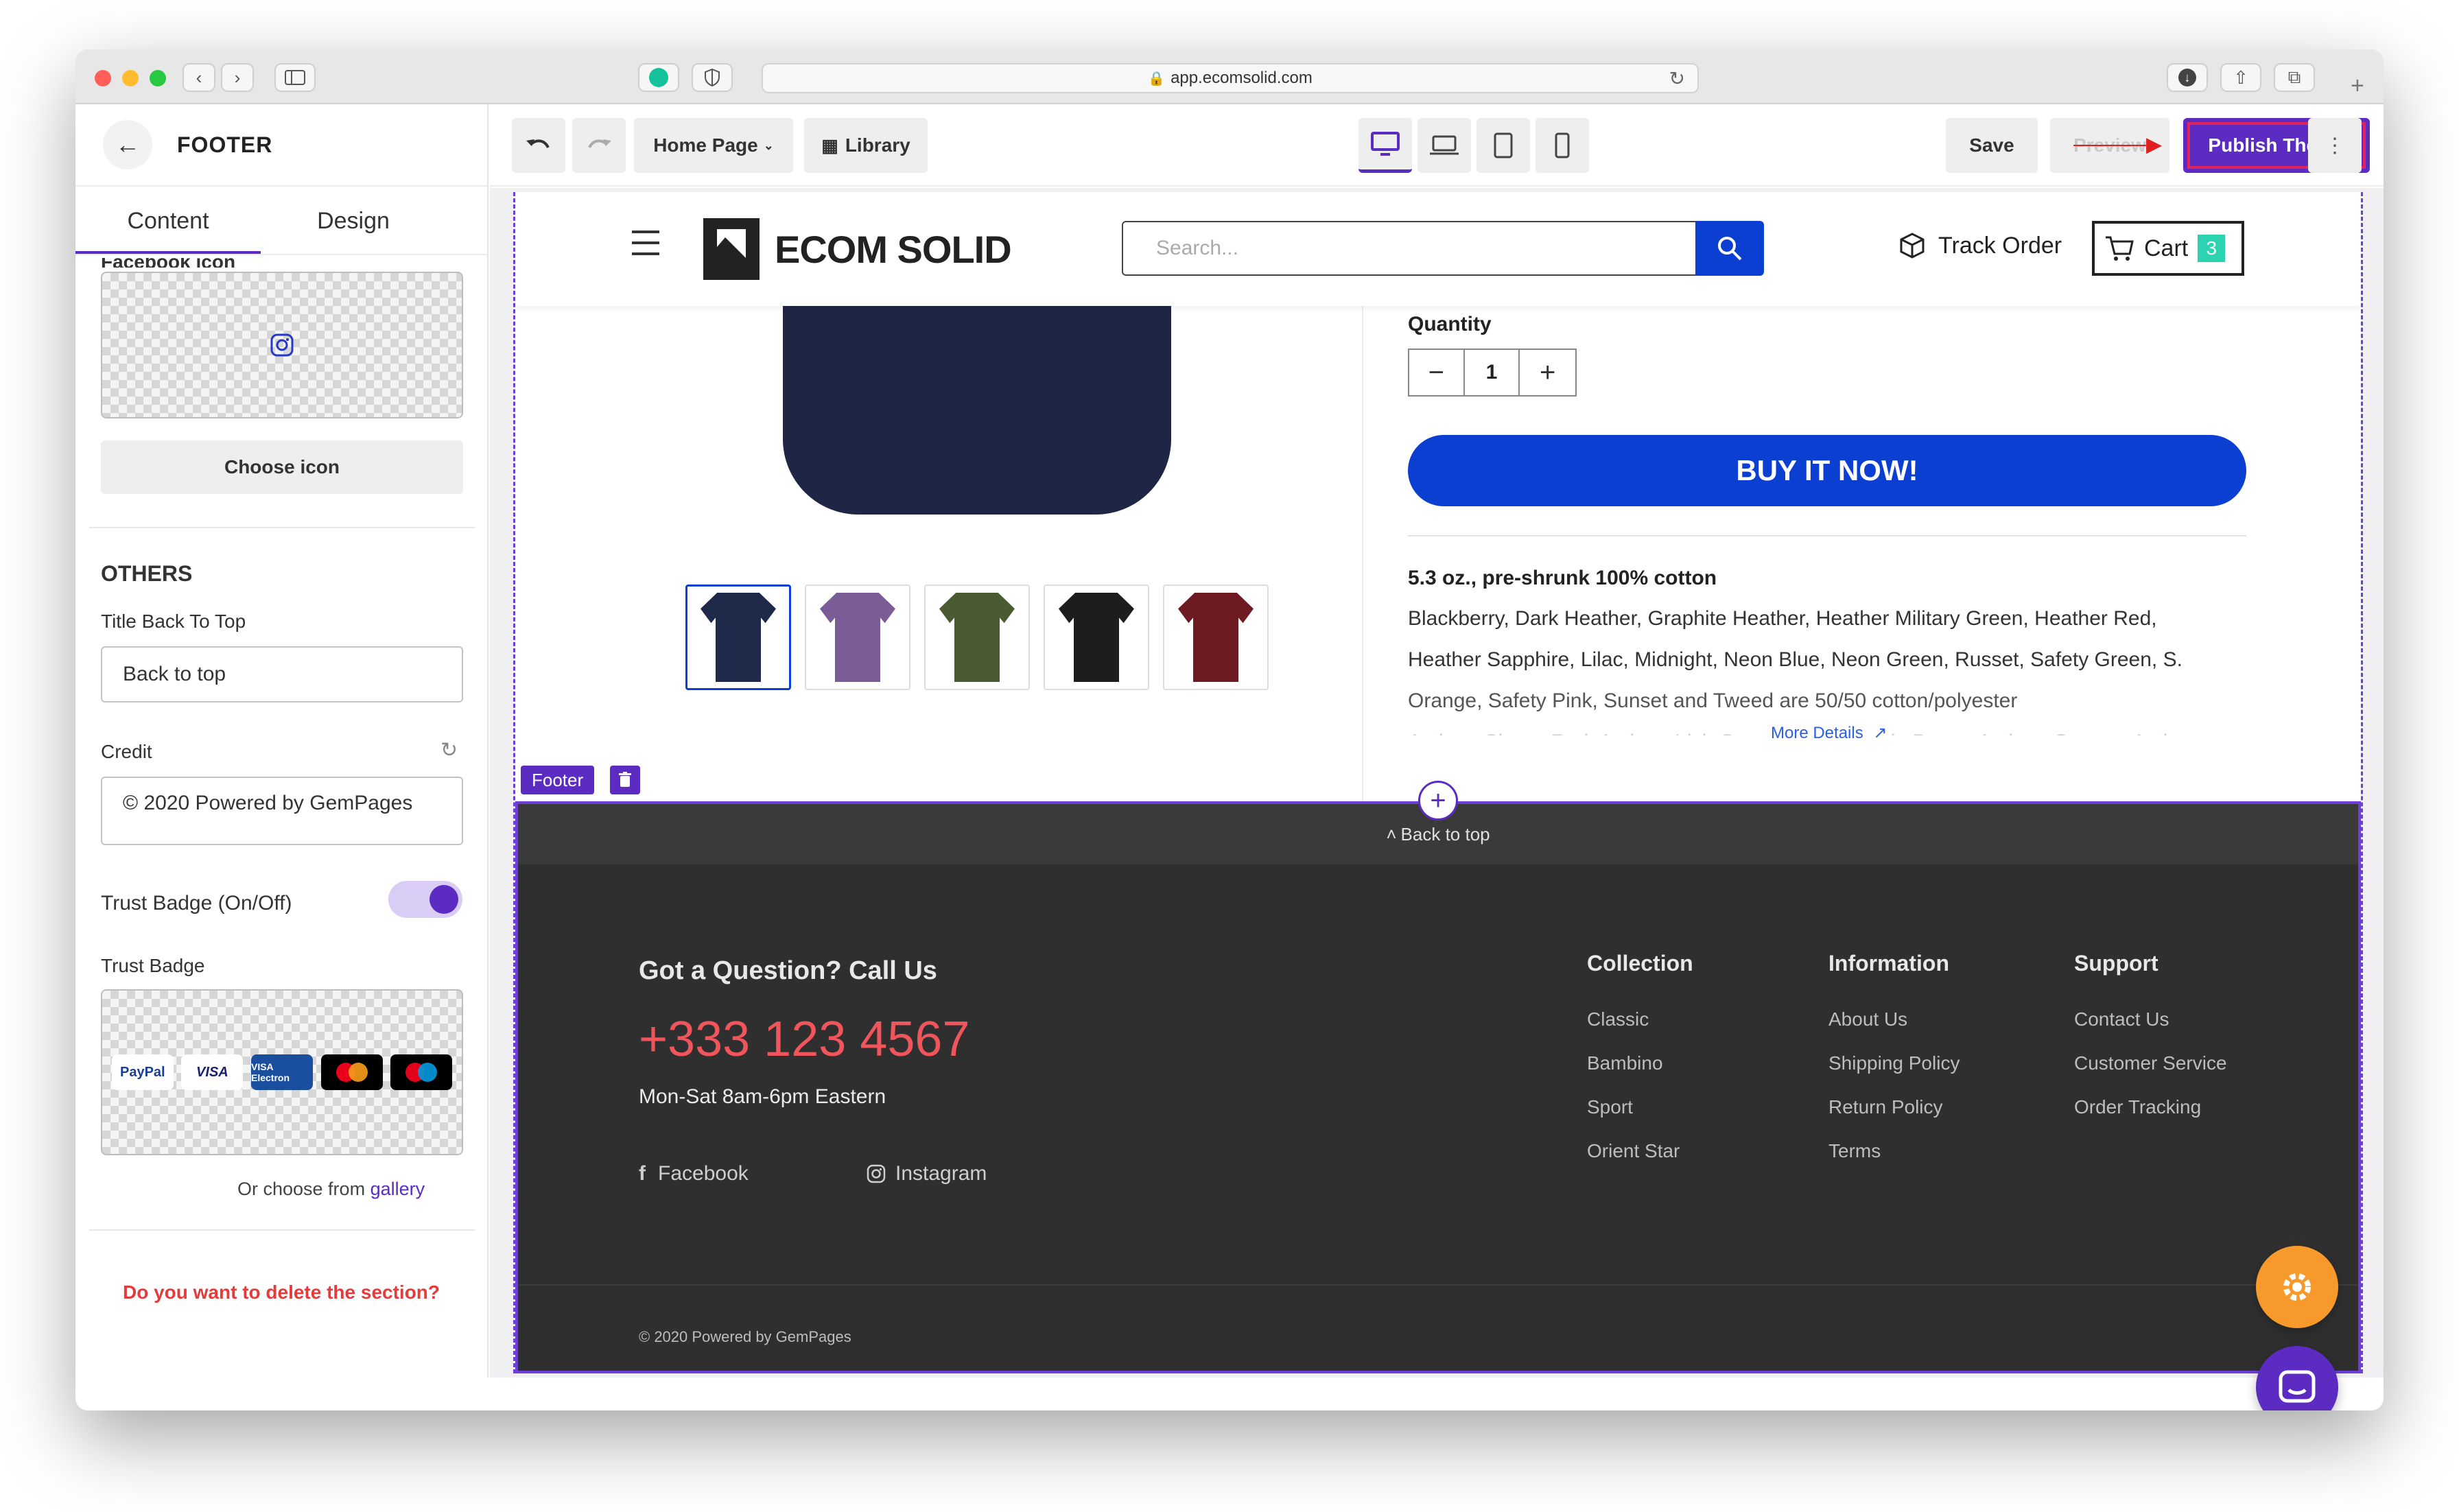 This screenshot has width=2459, height=1512. I want to click on buy-now-button: BUY IT NOW!, so click(1827, 471).